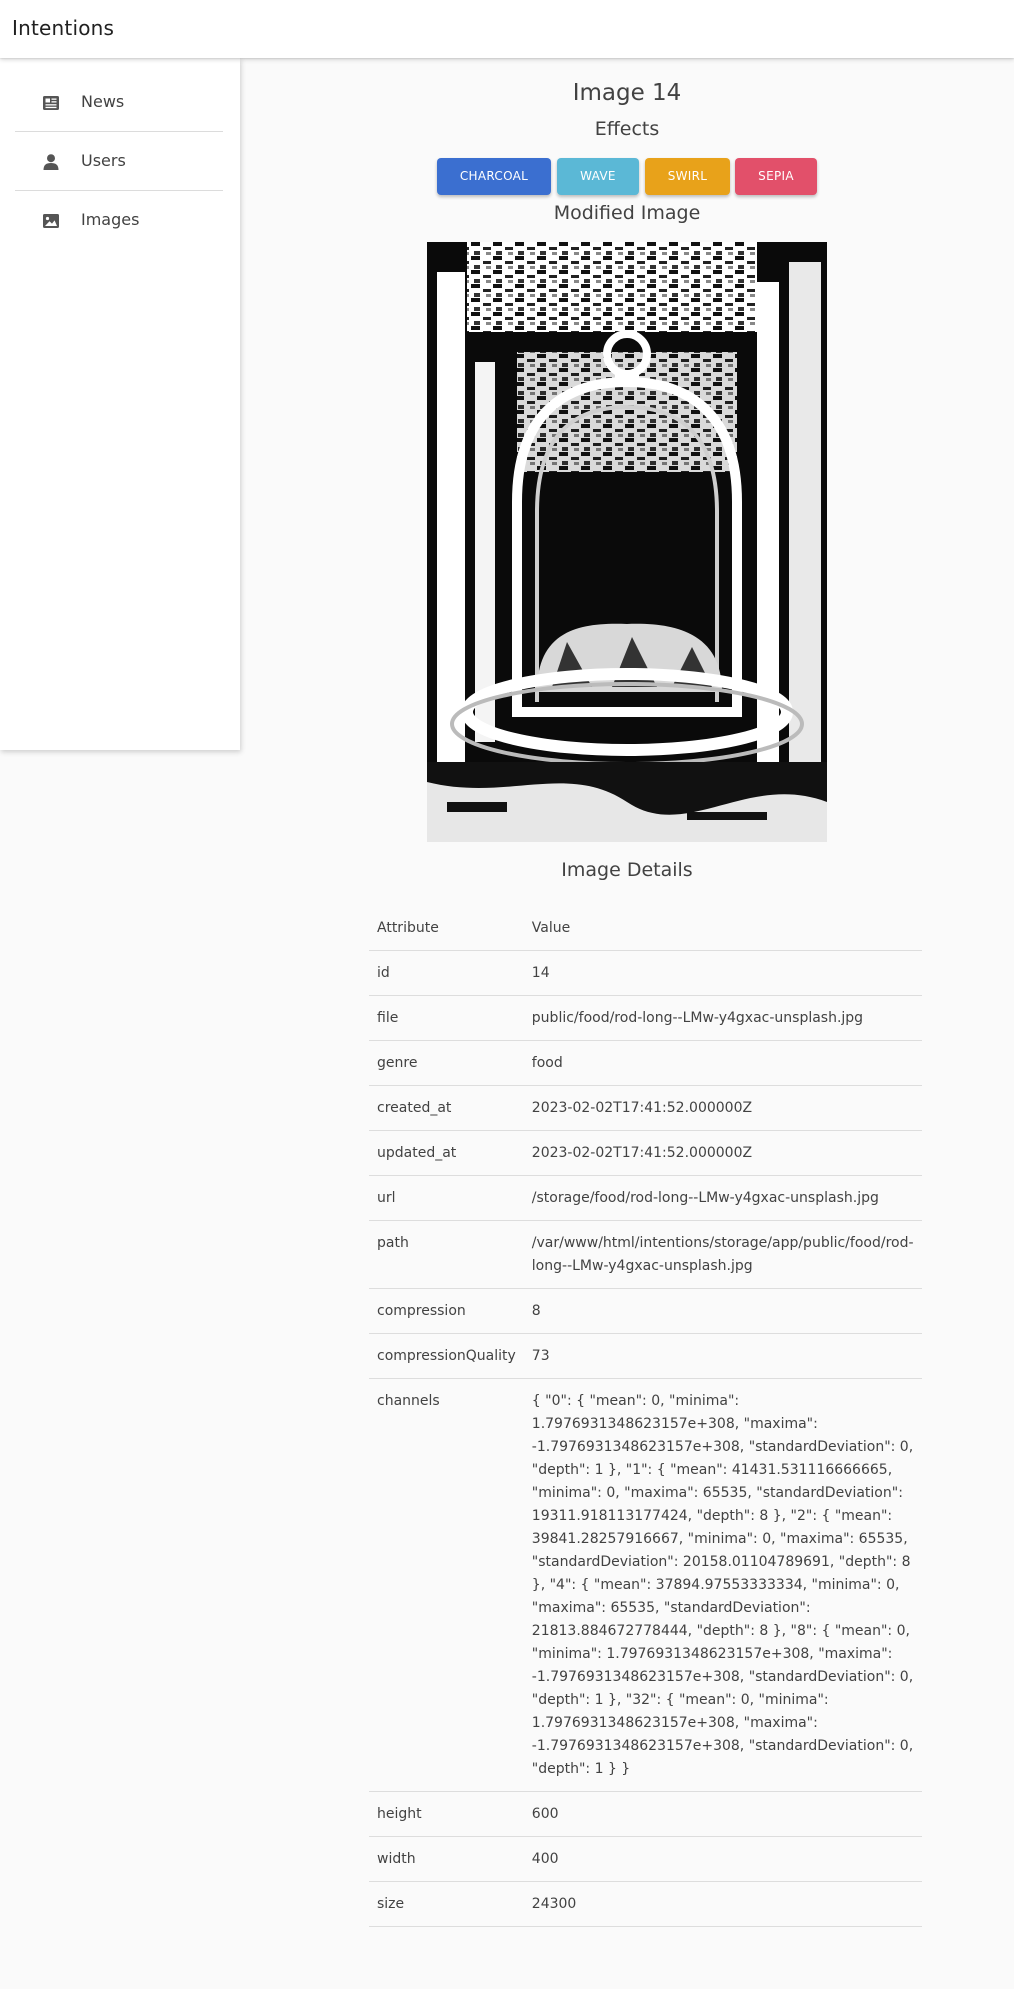 This screenshot has width=1014, height=1989. What do you see at coordinates (722, 1063) in the screenshot?
I see `value-cell: food` at bounding box center [722, 1063].